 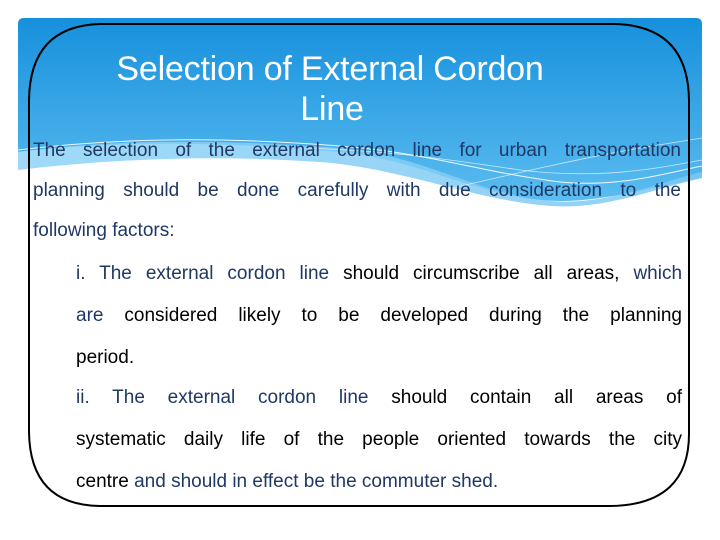 I want to click on slide-title-line-1: Selection of External Cordon, so click(x=330, y=68).